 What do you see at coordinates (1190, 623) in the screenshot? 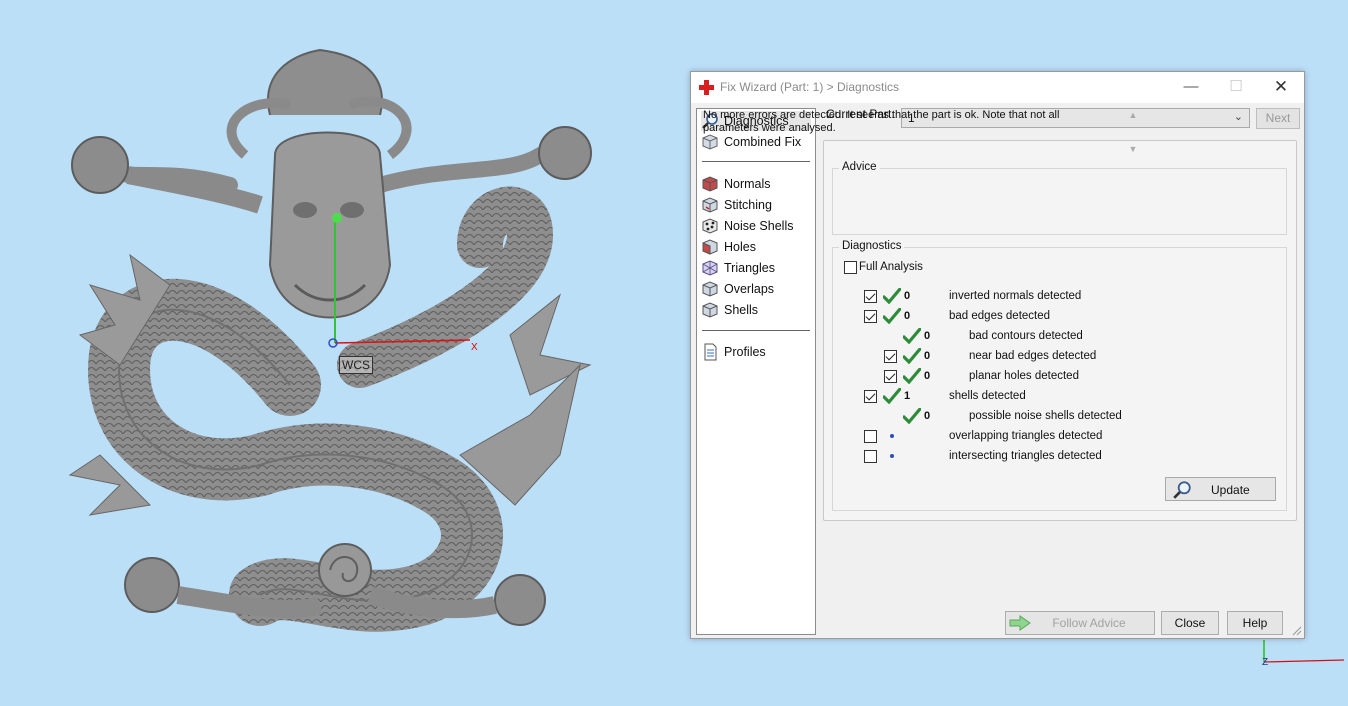
I see `close-button: Close` at bounding box center [1190, 623].